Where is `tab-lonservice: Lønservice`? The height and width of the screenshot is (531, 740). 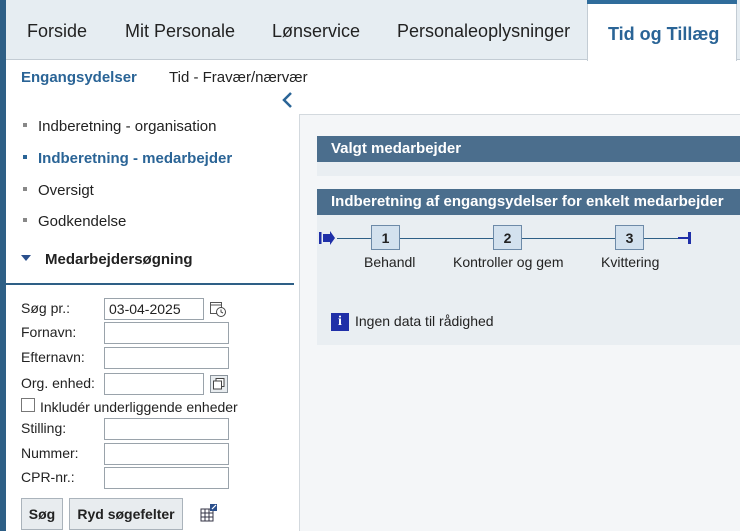
tab-lonservice: Lønservice is located at coordinates (316, 30).